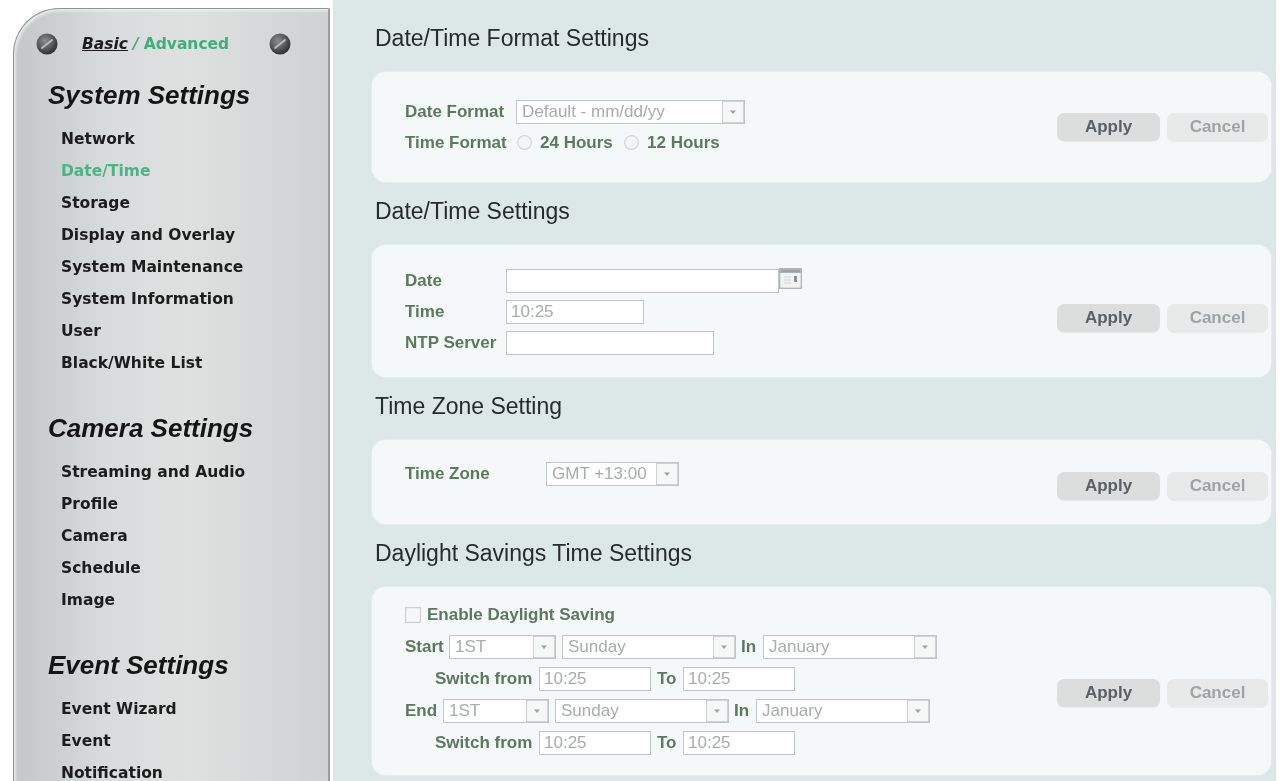 This screenshot has width=1281, height=781. What do you see at coordinates (132, 363) in the screenshot?
I see `nav-item: Black/White List` at bounding box center [132, 363].